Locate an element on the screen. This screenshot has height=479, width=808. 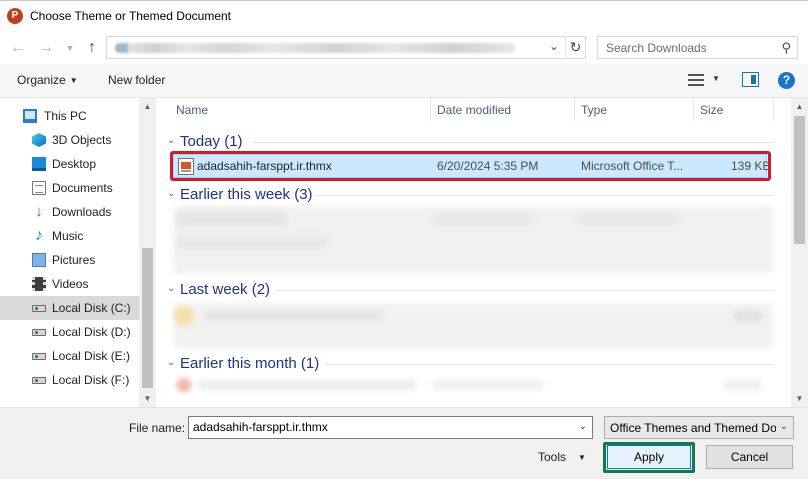
cancel-button: Cancel is located at coordinates (749, 457).